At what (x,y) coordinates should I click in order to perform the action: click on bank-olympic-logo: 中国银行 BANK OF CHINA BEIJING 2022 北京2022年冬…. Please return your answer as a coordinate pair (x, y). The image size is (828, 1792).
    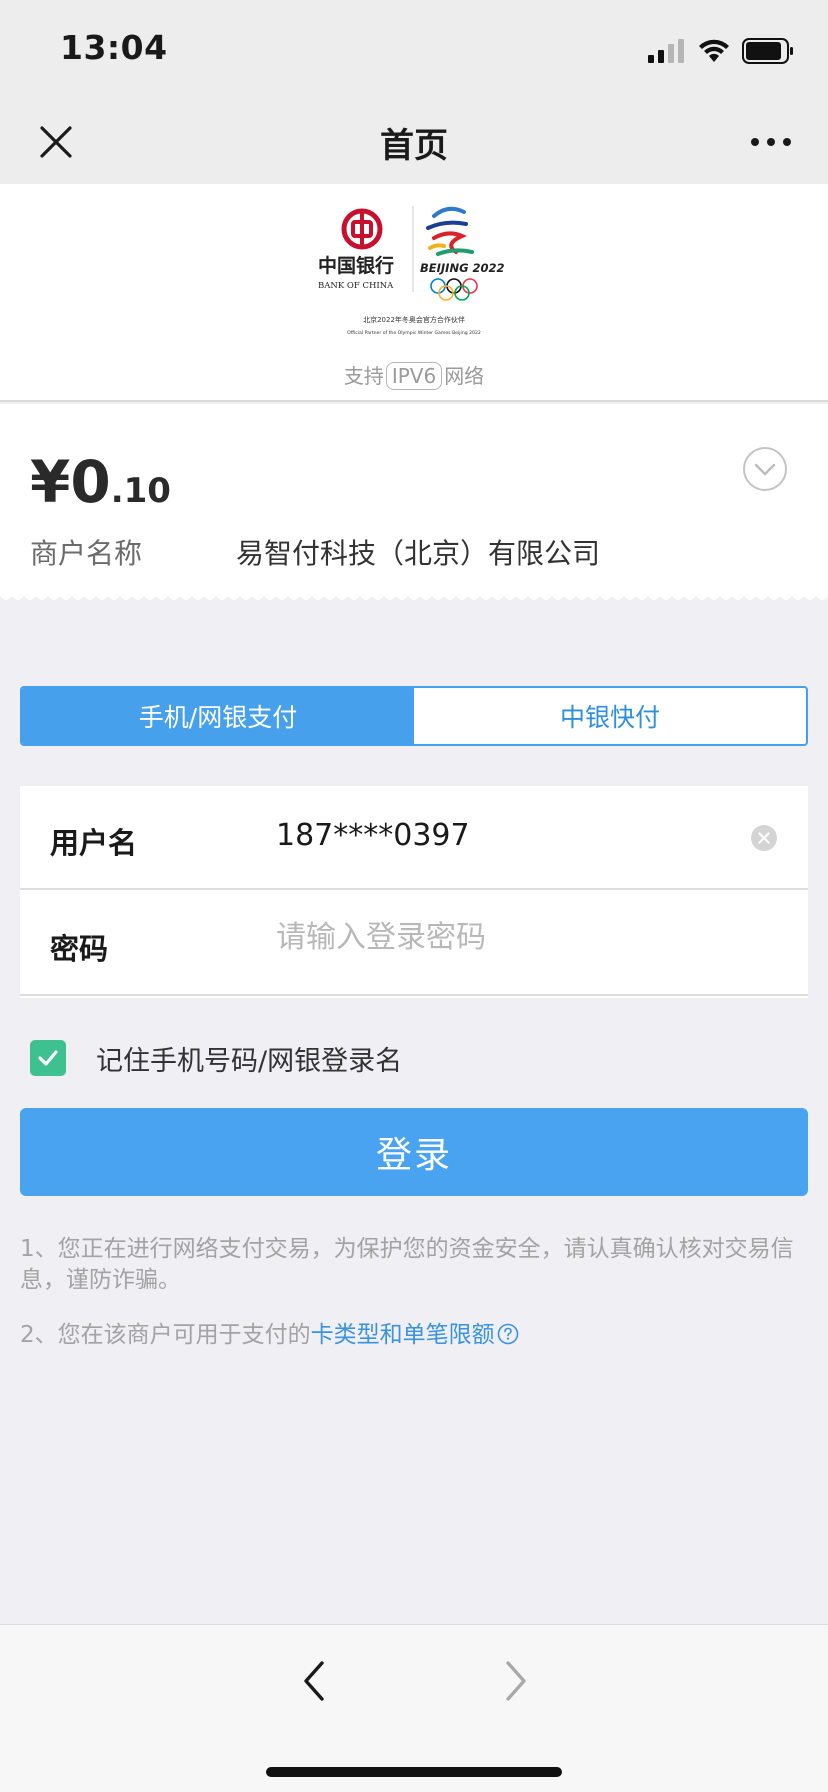
    Looking at the image, I should click on (411, 271).